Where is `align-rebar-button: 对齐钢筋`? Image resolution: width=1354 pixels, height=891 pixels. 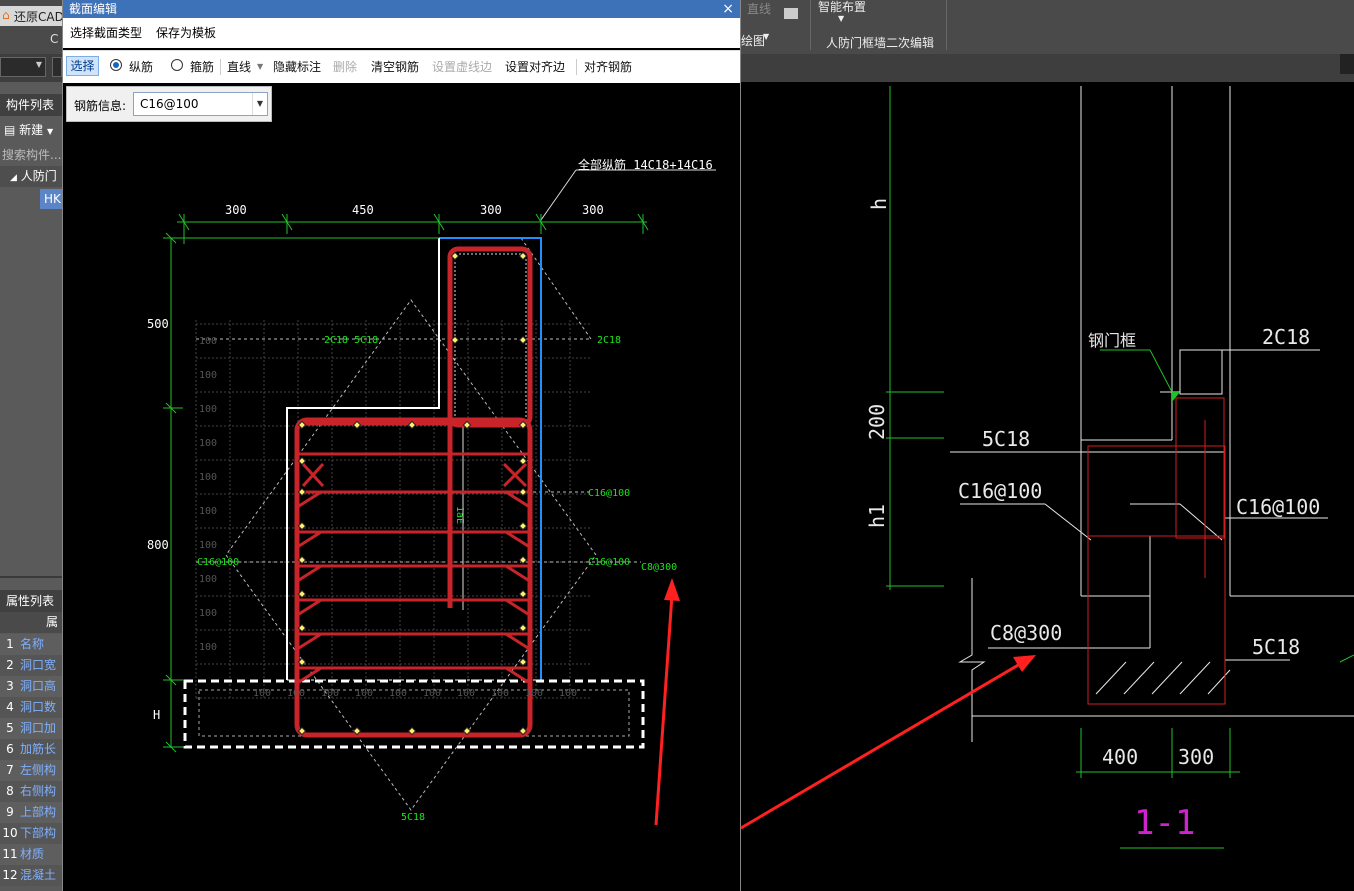
align-rebar-button: 对齐钢筋 is located at coordinates (608, 67).